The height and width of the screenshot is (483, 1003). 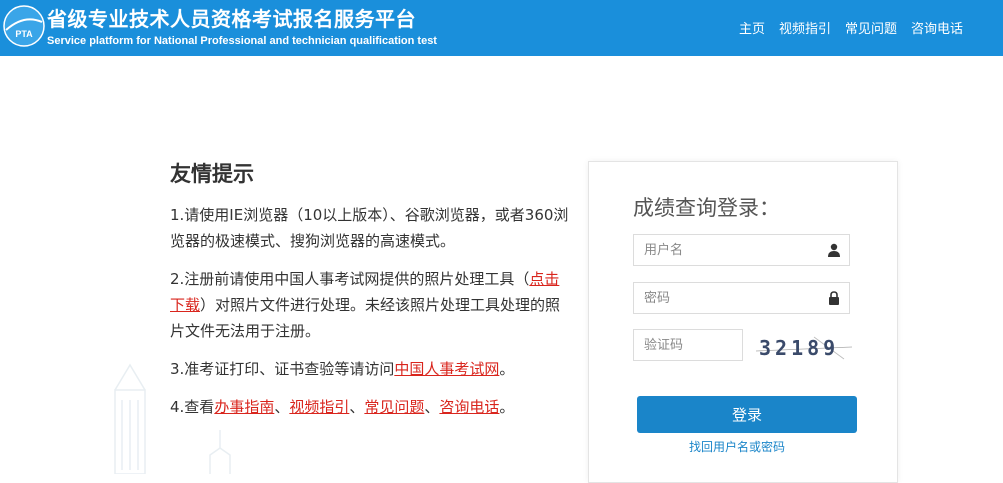 What do you see at coordinates (282, 369) in the screenshot?
I see `tip-cpta-text-a: 3.准考证打印、证书查验等请访问` at bounding box center [282, 369].